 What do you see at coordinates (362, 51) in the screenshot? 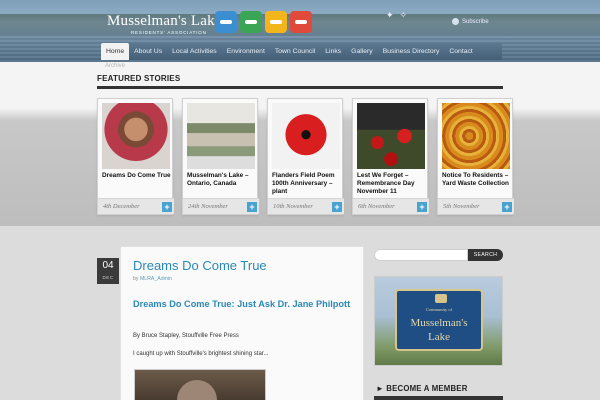
I see `nav-item-gallery: Gallery` at bounding box center [362, 51].